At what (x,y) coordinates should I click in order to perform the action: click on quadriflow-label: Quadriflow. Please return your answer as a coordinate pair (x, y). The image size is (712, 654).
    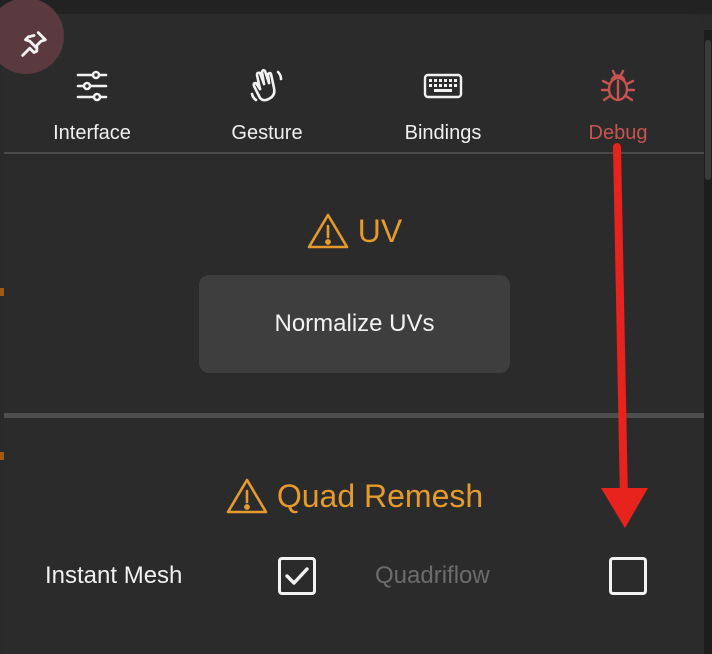
    Looking at the image, I should click on (432, 575).